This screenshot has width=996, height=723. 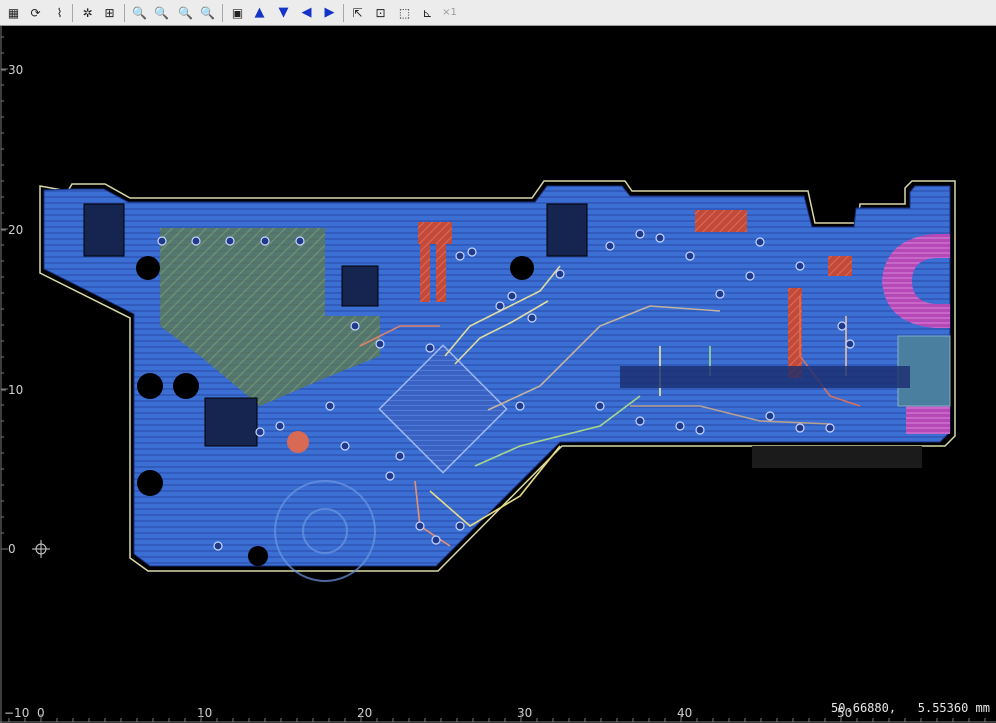 I want to click on select-box-icon: ⊡, so click(x=380, y=12).